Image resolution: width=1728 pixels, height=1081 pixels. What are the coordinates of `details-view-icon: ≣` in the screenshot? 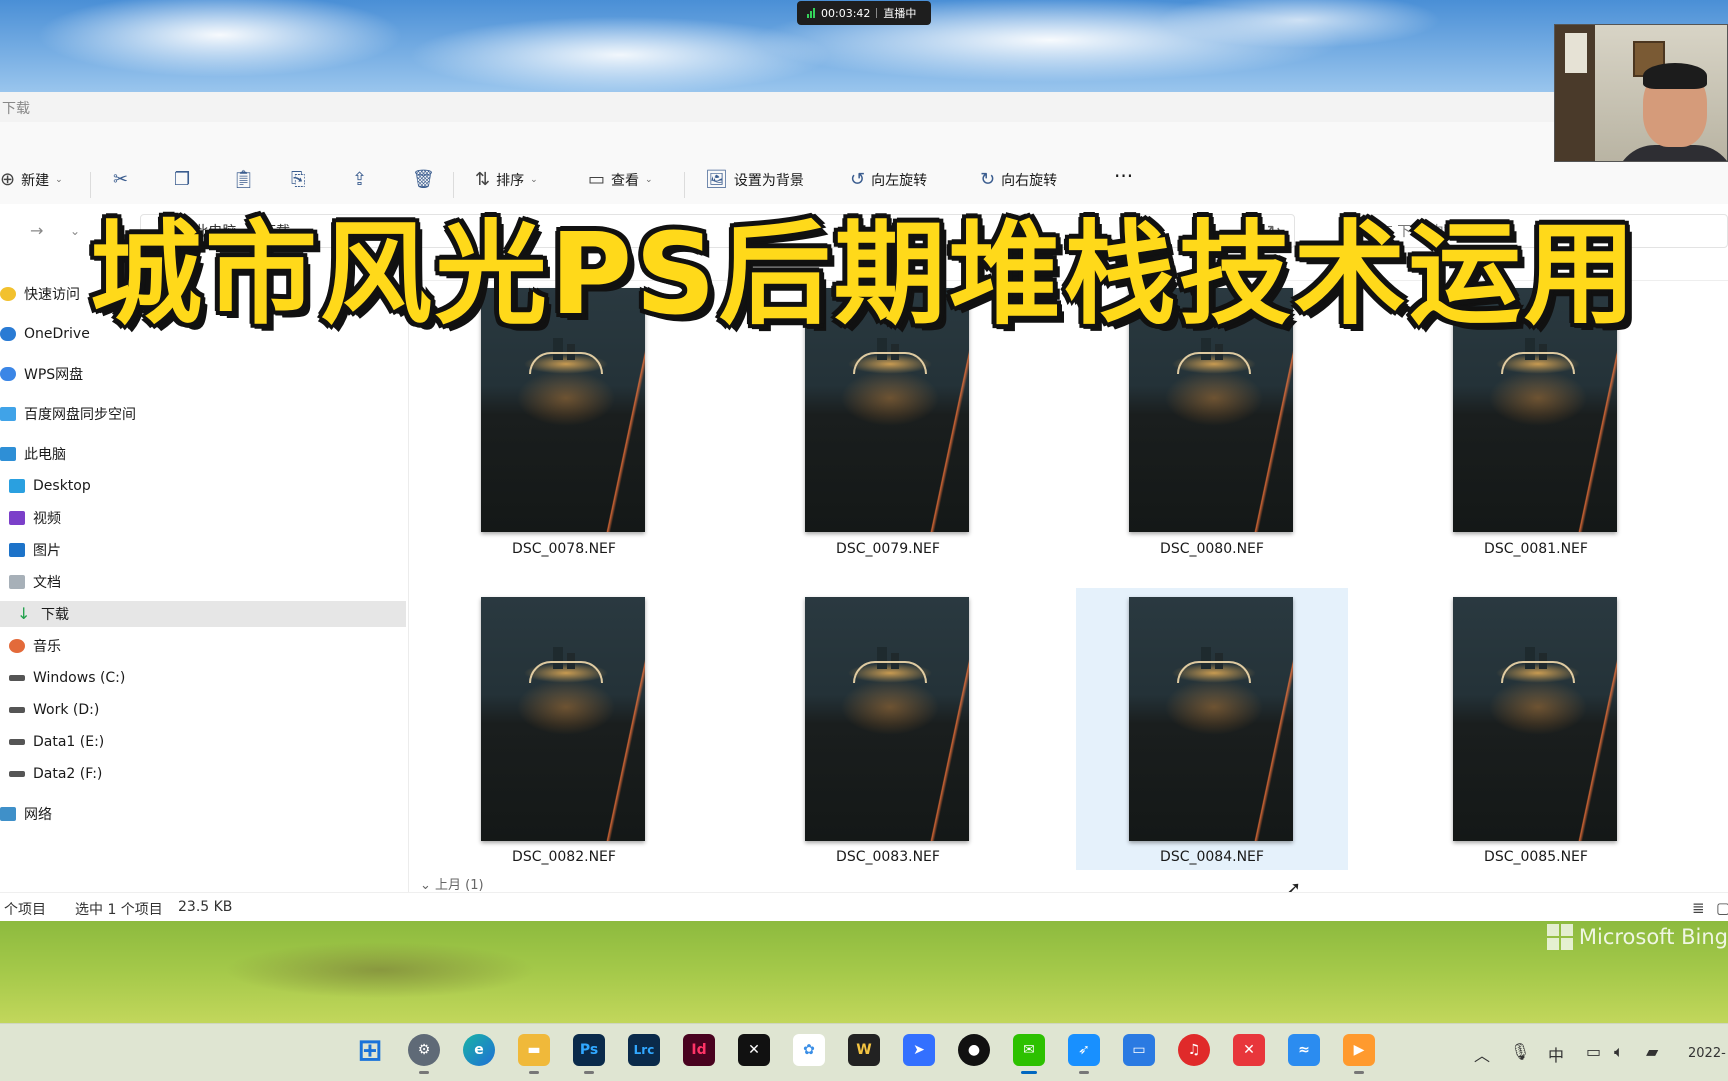 It's located at (1698, 908).